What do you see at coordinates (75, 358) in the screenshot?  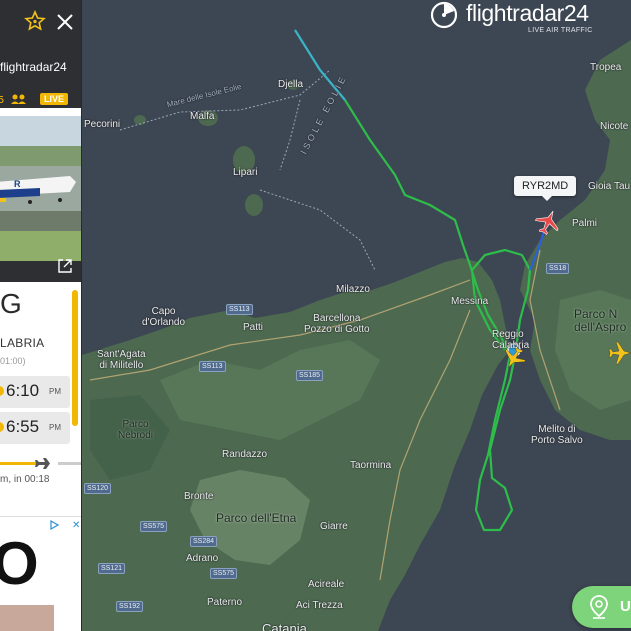 I see `route-line` at bounding box center [75, 358].